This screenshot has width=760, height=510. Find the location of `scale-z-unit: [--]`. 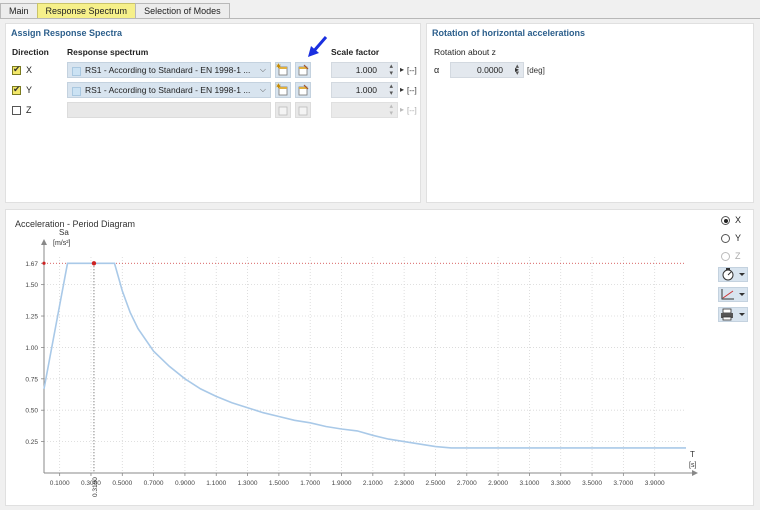

scale-z-unit: [--] is located at coordinates (412, 110).